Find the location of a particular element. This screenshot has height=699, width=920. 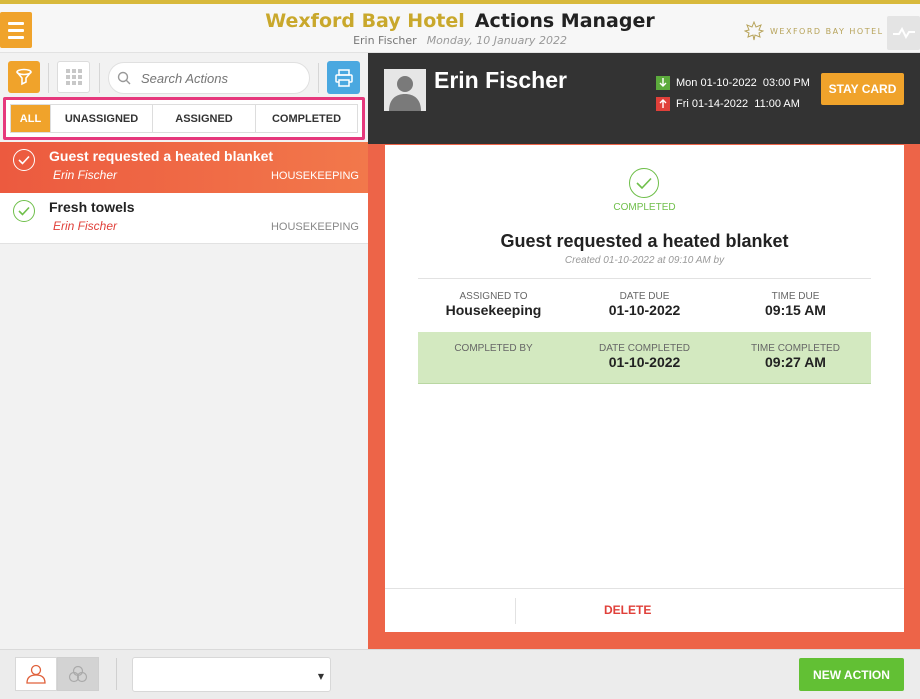

filter-button is located at coordinates (24, 77).